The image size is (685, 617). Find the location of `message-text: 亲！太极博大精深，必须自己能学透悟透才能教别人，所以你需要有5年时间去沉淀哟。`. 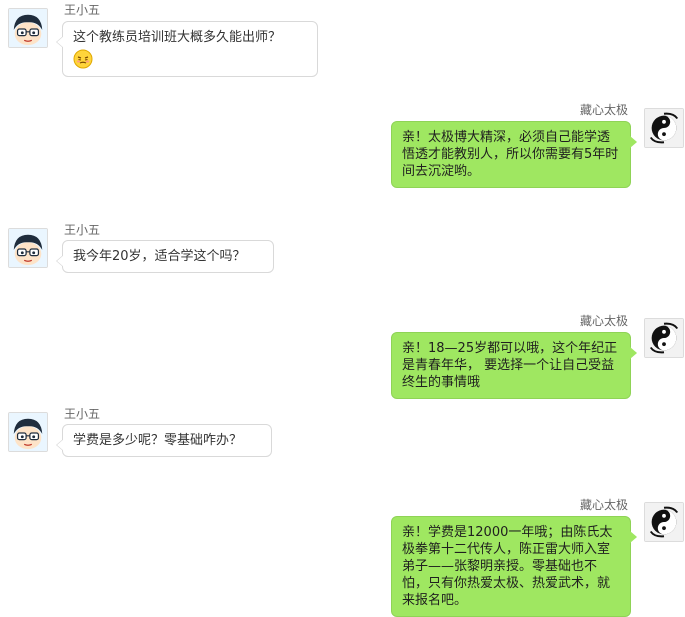

message-text: 亲！太极博大精深，必须自己能学透悟透才能教别人，所以你需要有5年时间去沉淀哟。 is located at coordinates (510, 154).